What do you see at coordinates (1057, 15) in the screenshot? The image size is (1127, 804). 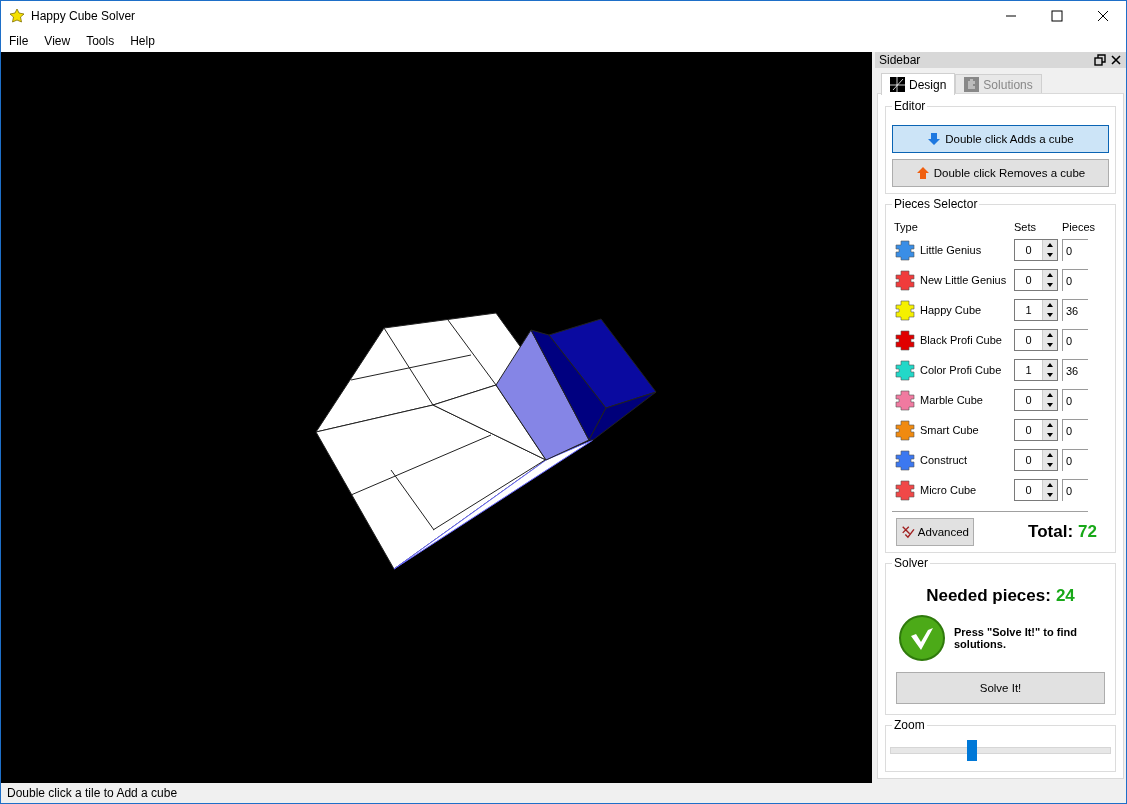 I see `maximize-icon` at bounding box center [1057, 15].